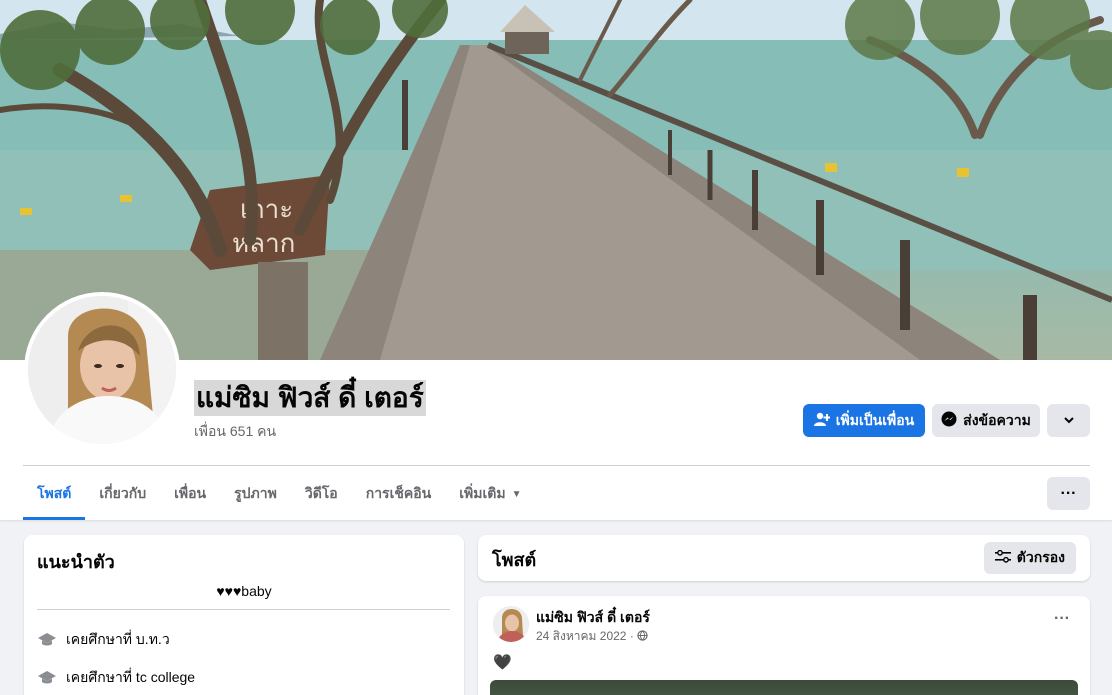  Describe the element at coordinates (875, 419) in the screenshot. I see `add-friend-label: เพิ่มเป็นเพื่อน` at that location.